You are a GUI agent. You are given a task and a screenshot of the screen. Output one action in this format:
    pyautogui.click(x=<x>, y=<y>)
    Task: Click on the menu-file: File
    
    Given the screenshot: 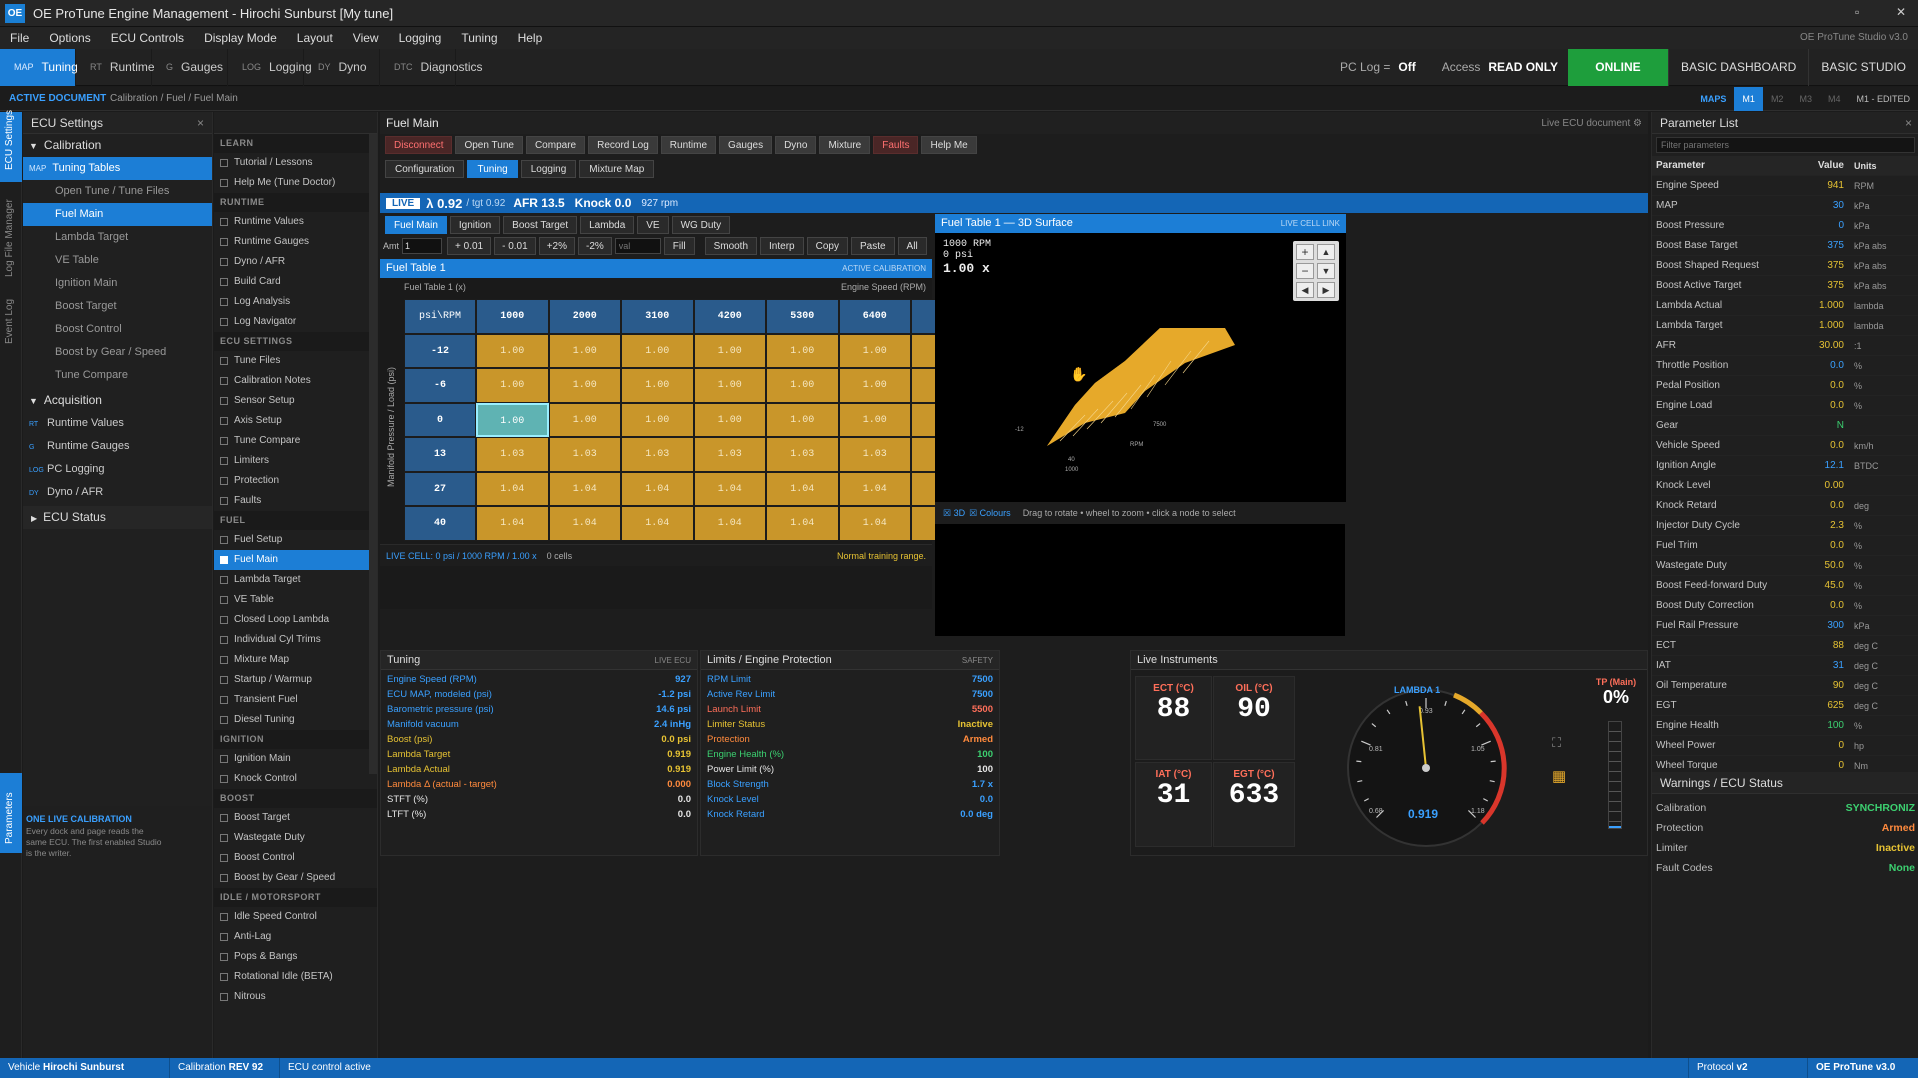 What is the action you would take?
    pyautogui.click(x=19, y=38)
    